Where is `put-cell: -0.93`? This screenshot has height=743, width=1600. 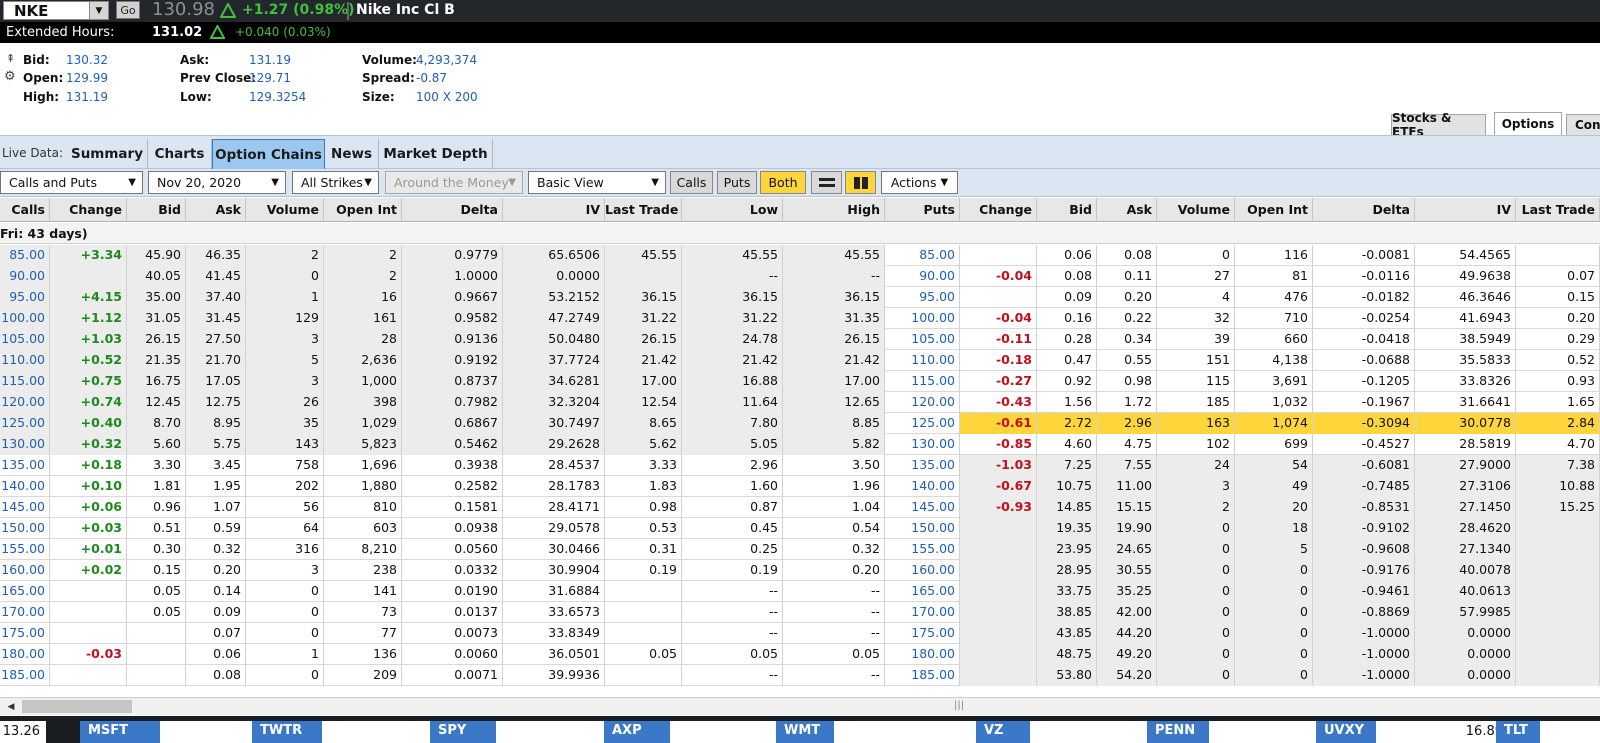 put-cell: -0.93 is located at coordinates (998, 507).